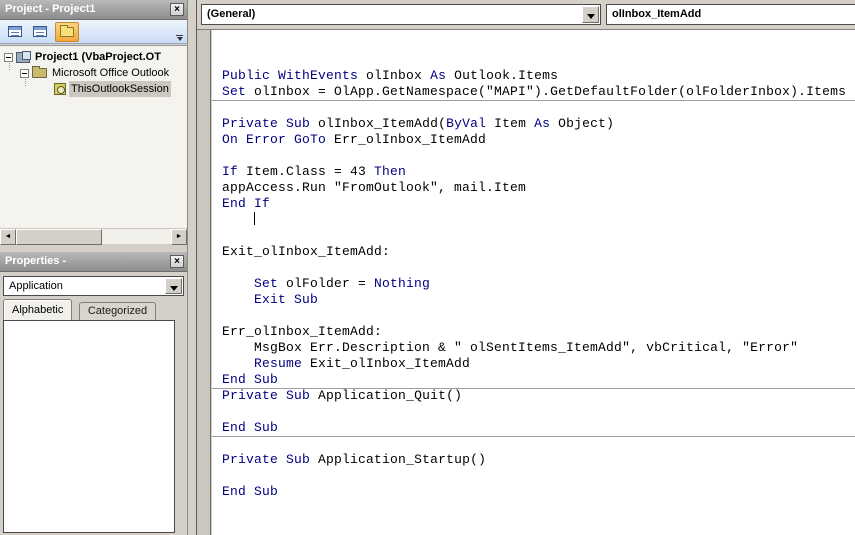 The height and width of the screenshot is (535, 855). I want to click on tab-alphabetic: Alphabetic, so click(38, 309).